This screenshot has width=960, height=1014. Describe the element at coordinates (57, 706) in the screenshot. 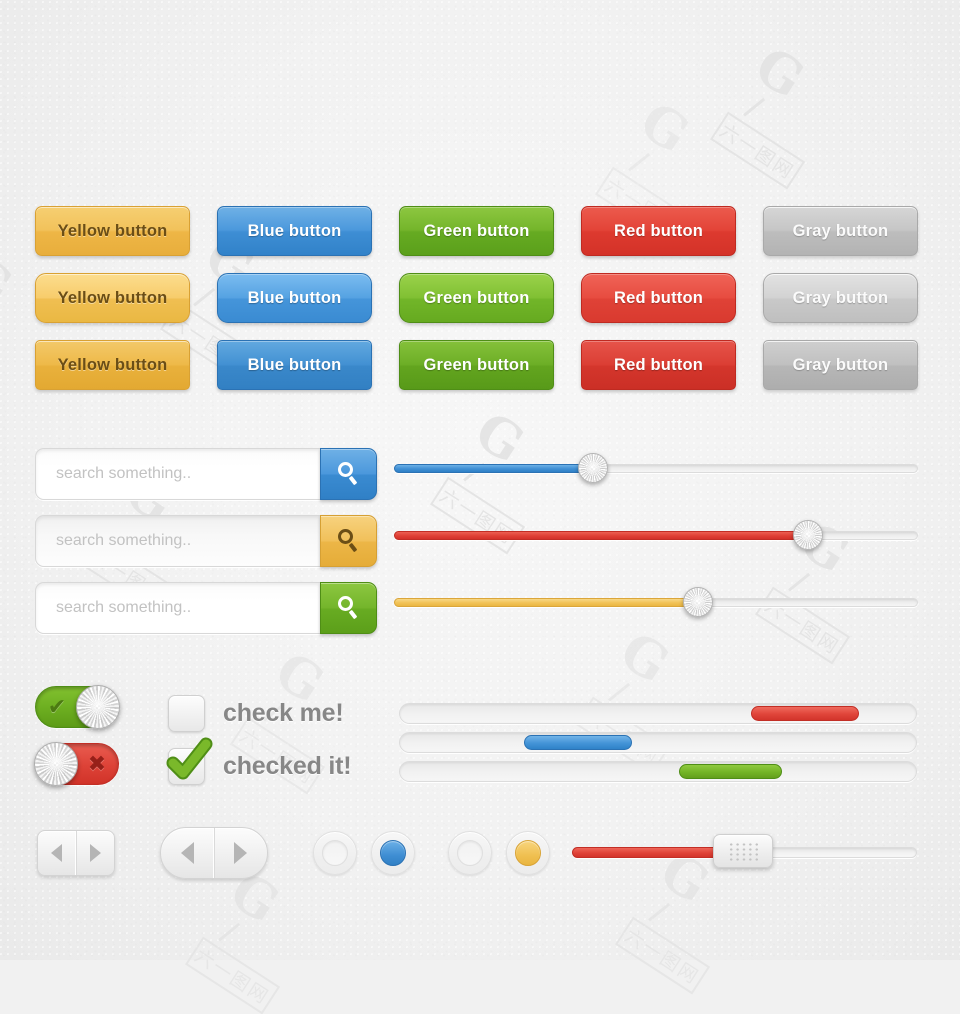

I see `check-icon: ✔` at that location.